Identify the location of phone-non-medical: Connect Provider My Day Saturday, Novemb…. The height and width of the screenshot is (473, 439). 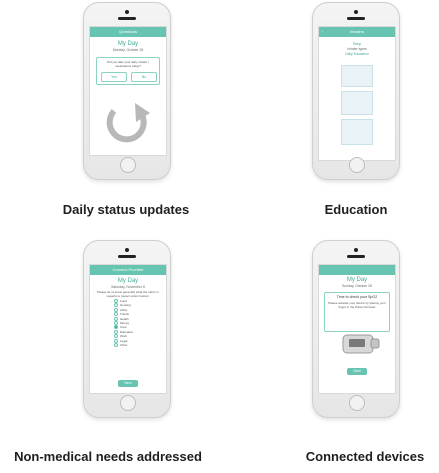
(127, 329).